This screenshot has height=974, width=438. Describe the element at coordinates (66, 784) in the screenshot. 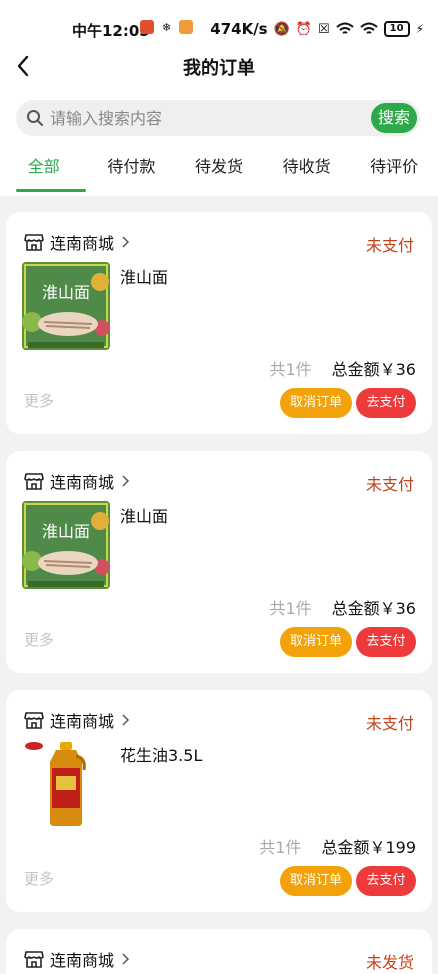

I see `product-image` at that location.